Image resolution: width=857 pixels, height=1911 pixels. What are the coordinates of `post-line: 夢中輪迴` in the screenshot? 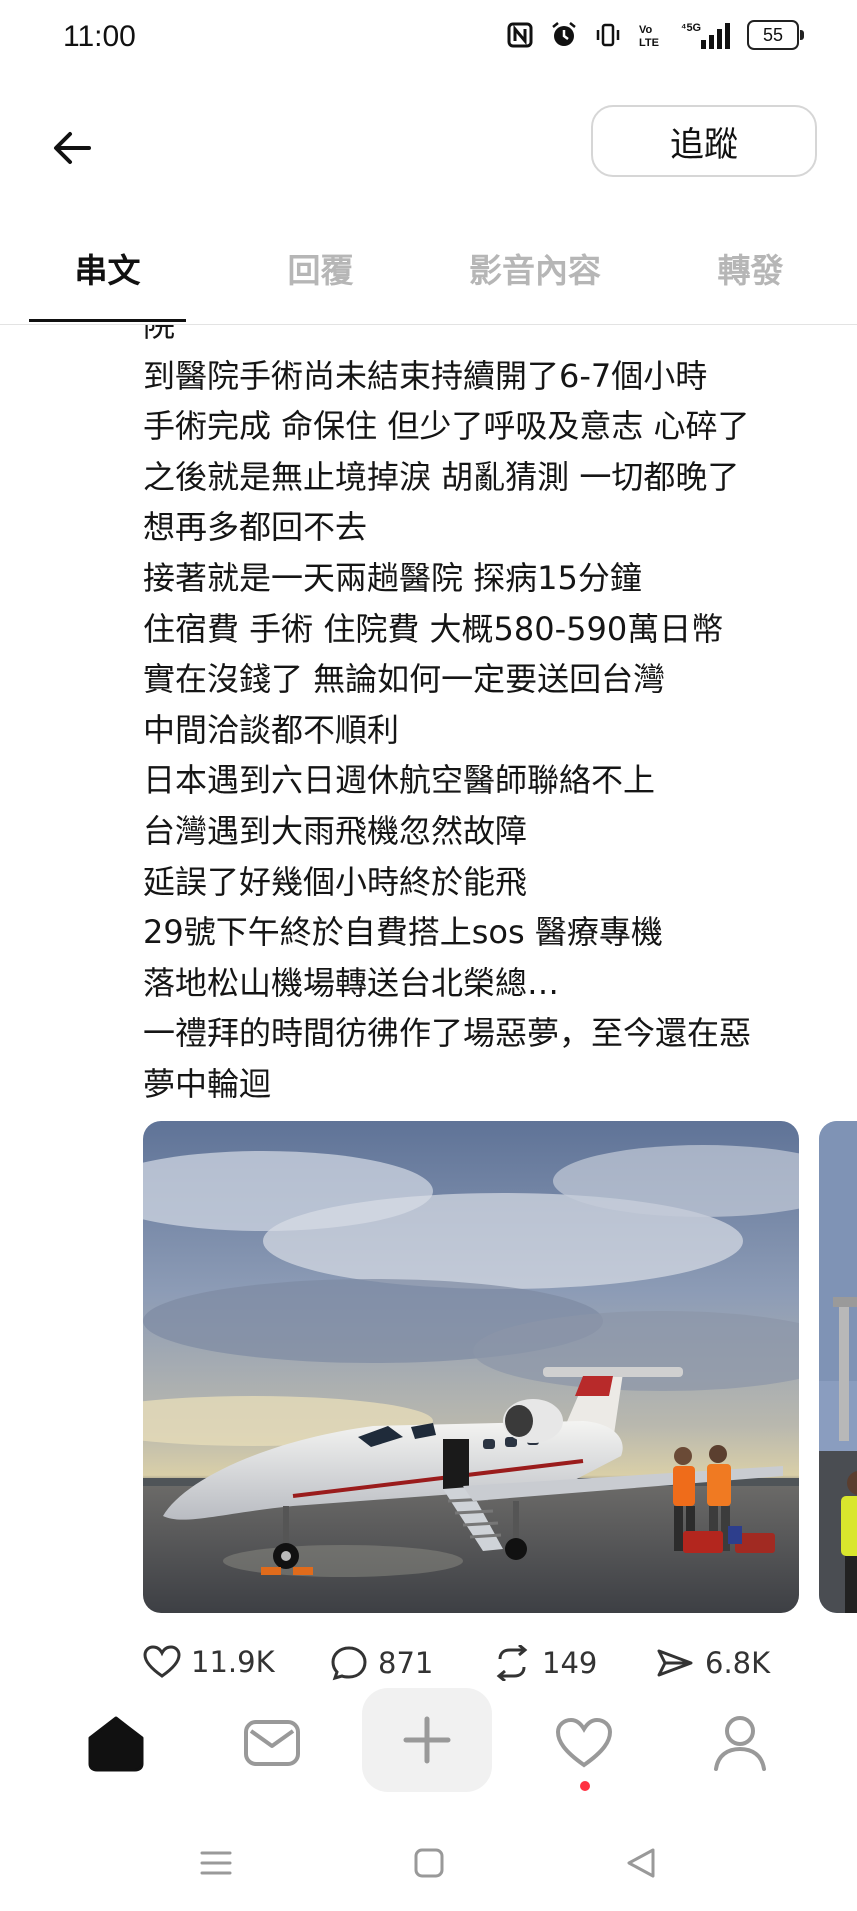 It's located at (207, 1083).